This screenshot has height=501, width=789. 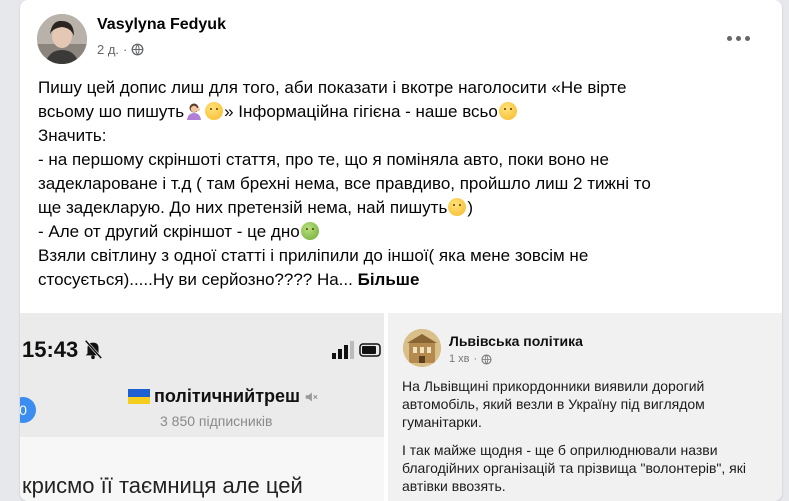 What do you see at coordinates (507, 111) in the screenshot?
I see `smiling-face-emoji-icon` at bounding box center [507, 111].